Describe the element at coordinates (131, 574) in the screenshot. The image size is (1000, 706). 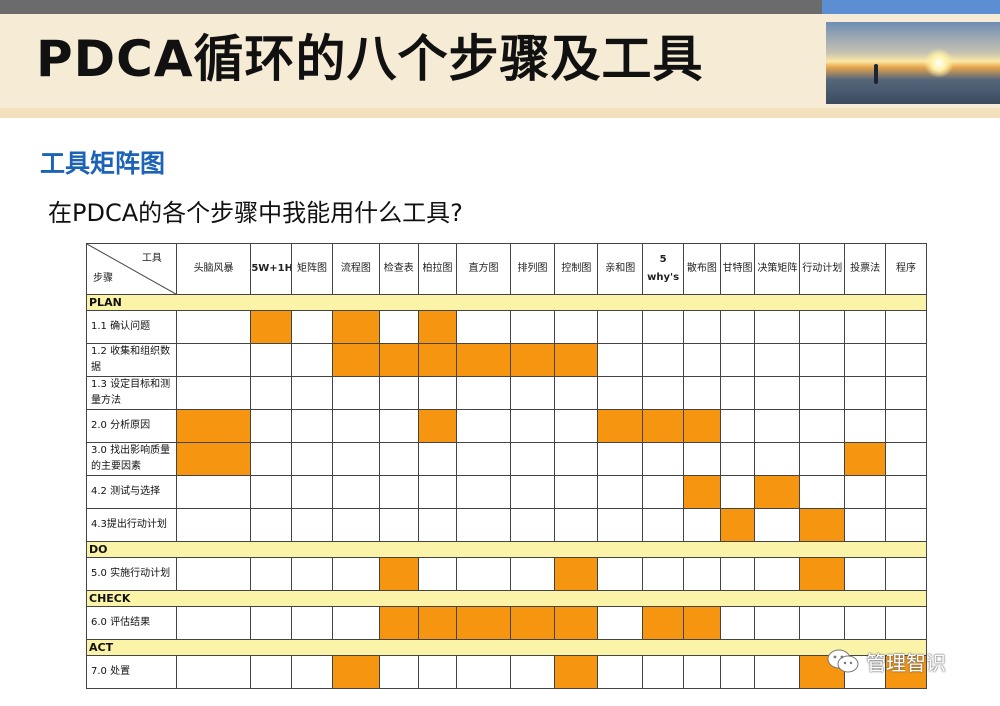
I see `step-label: 5.0 实施行动计划` at that location.